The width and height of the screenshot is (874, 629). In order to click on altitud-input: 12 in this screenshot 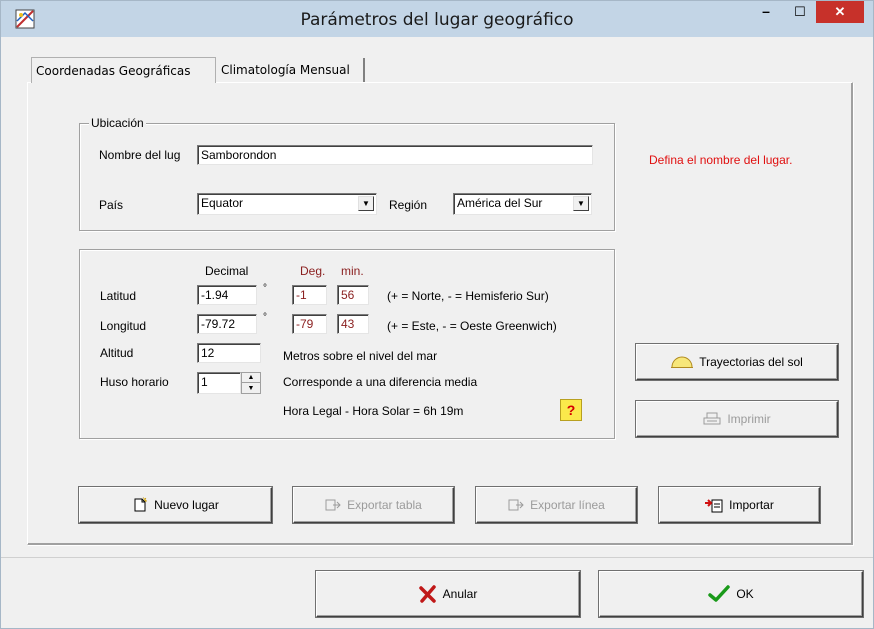, I will do `click(229, 353)`.